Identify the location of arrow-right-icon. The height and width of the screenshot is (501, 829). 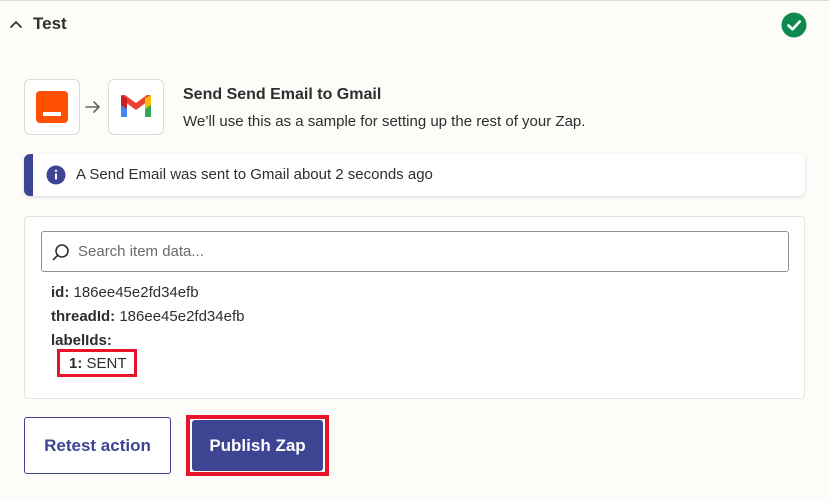
(92, 107).